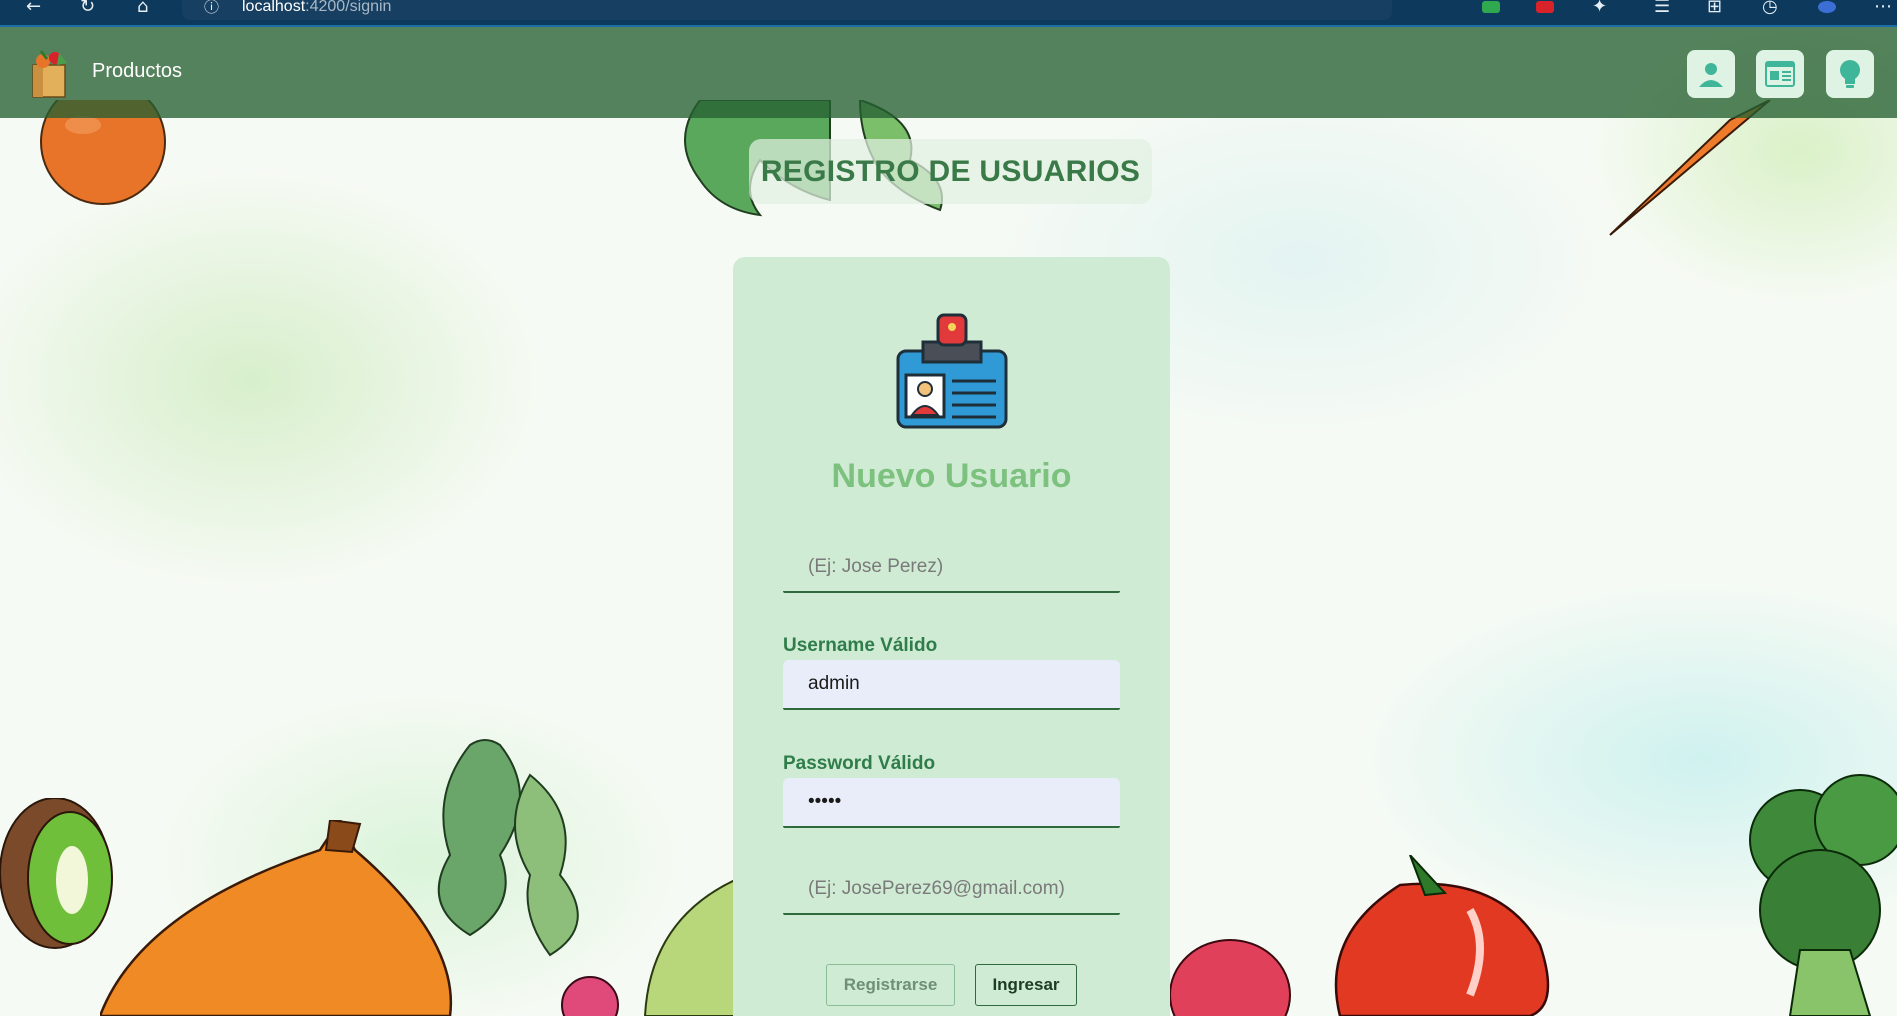 This screenshot has width=1897, height=1016. What do you see at coordinates (951, 685) in the screenshot?
I see `username-input` at bounding box center [951, 685].